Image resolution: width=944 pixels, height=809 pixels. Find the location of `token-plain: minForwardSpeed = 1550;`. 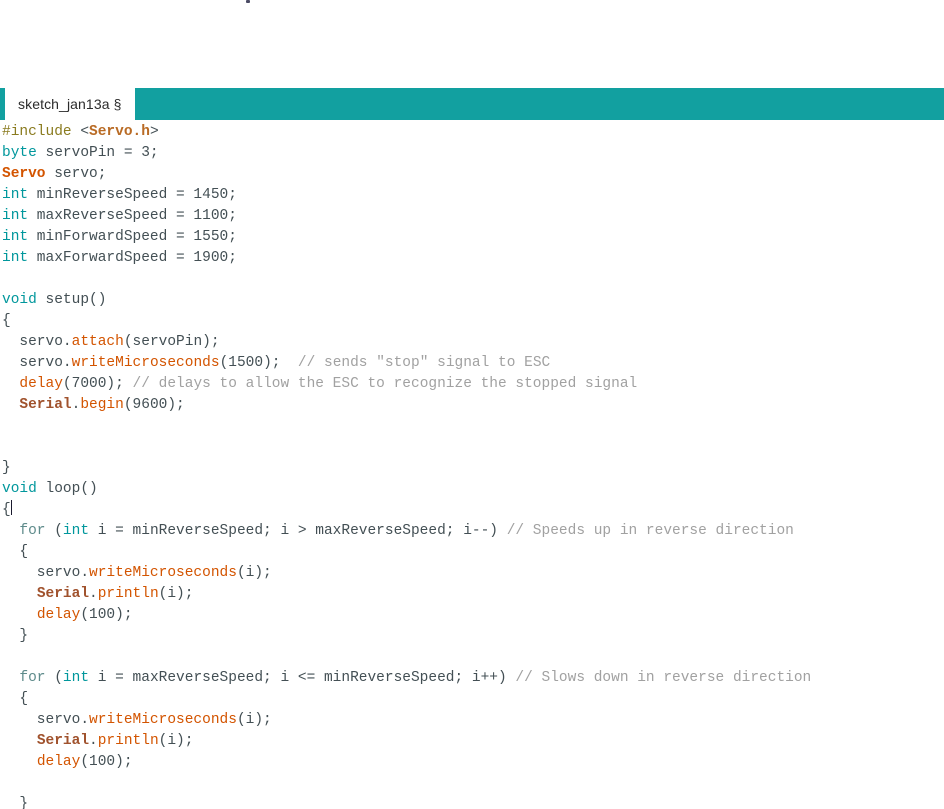

token-plain: minForwardSpeed = 1550; is located at coordinates (132, 237).